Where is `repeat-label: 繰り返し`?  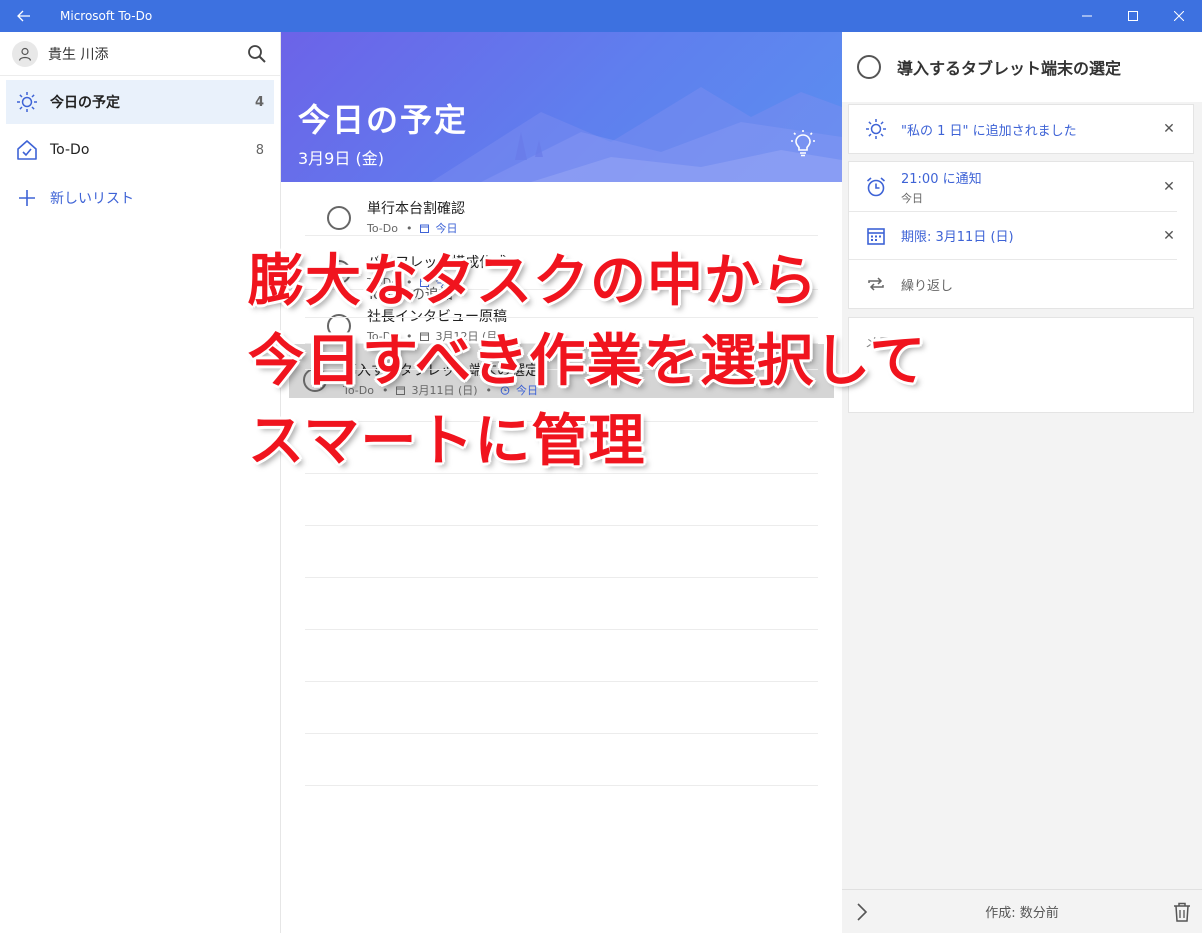
repeat-label: 繰り返し is located at coordinates (927, 286).